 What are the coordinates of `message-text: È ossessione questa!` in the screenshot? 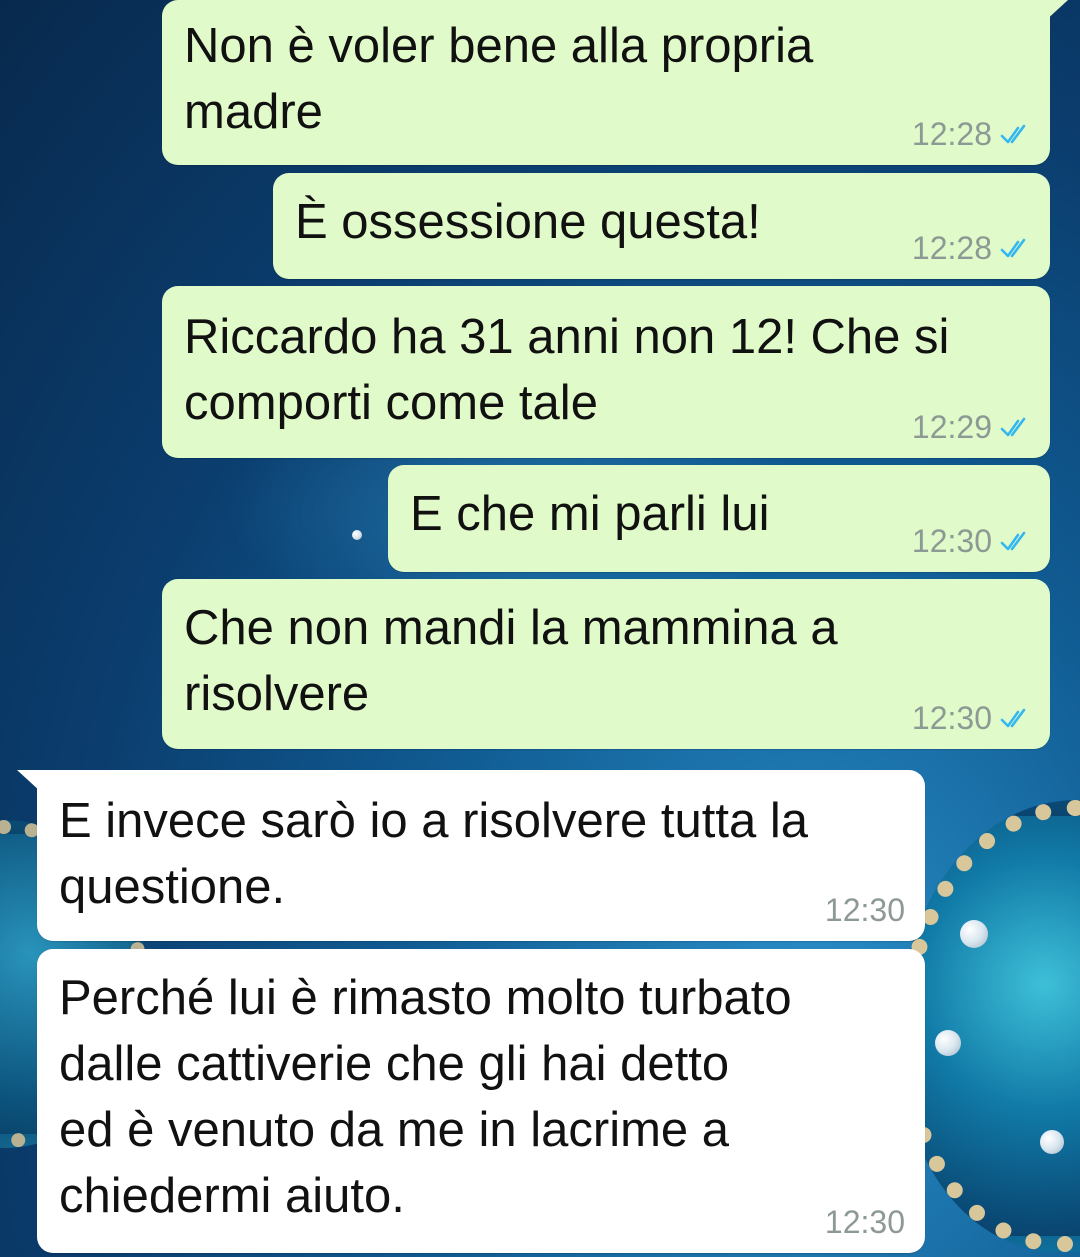 It's located at (528, 222).